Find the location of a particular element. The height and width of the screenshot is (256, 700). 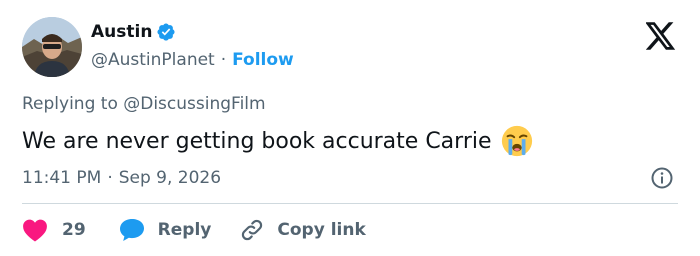

avatar is located at coordinates (52, 47).